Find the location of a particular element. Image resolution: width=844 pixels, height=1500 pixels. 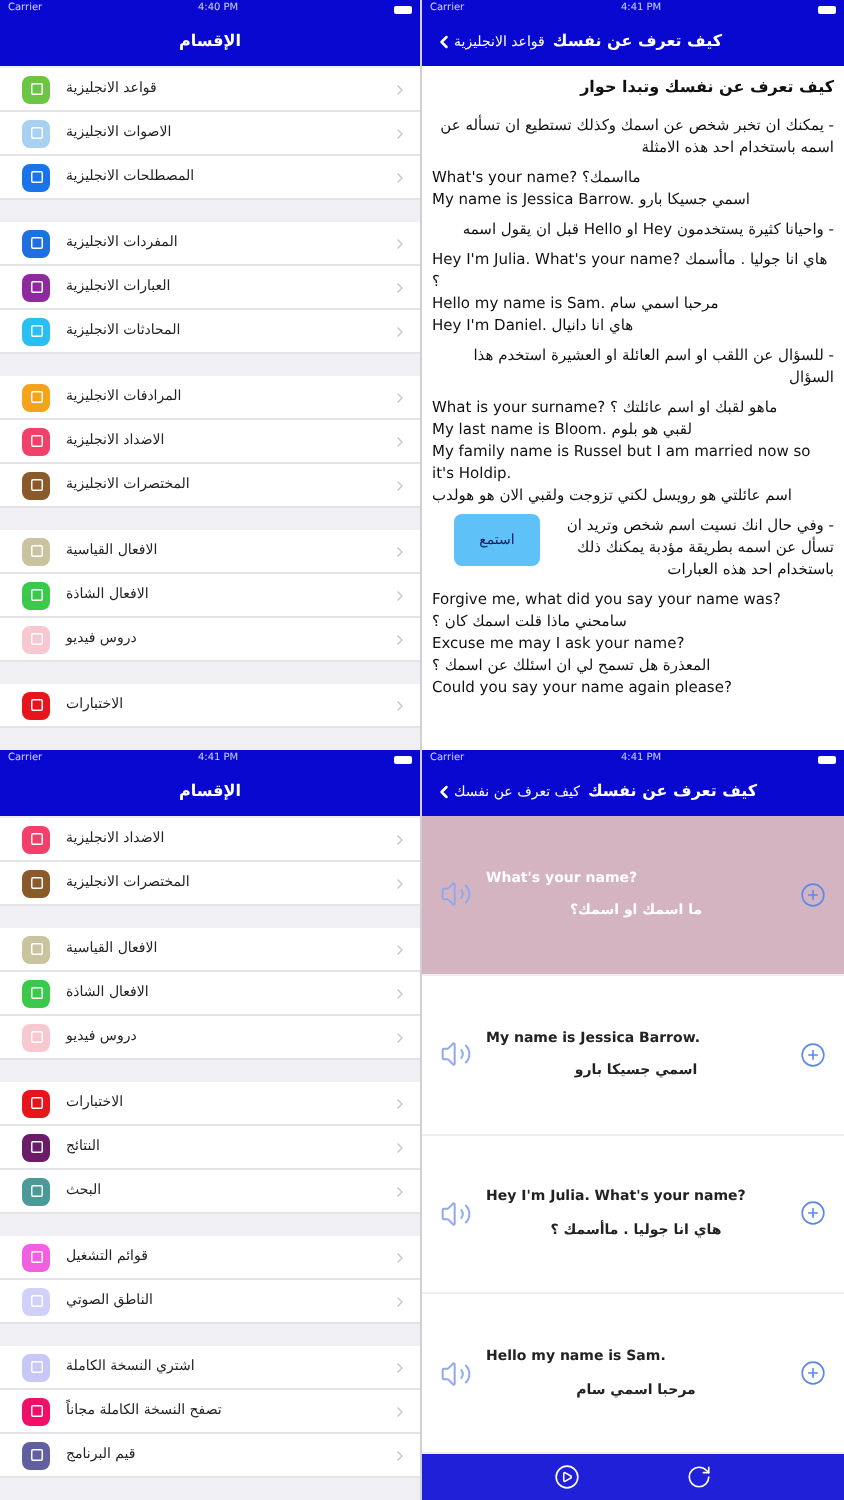

article-heading: كيف تعرف عن نفسك وتبدا حوار is located at coordinates (705, 87).